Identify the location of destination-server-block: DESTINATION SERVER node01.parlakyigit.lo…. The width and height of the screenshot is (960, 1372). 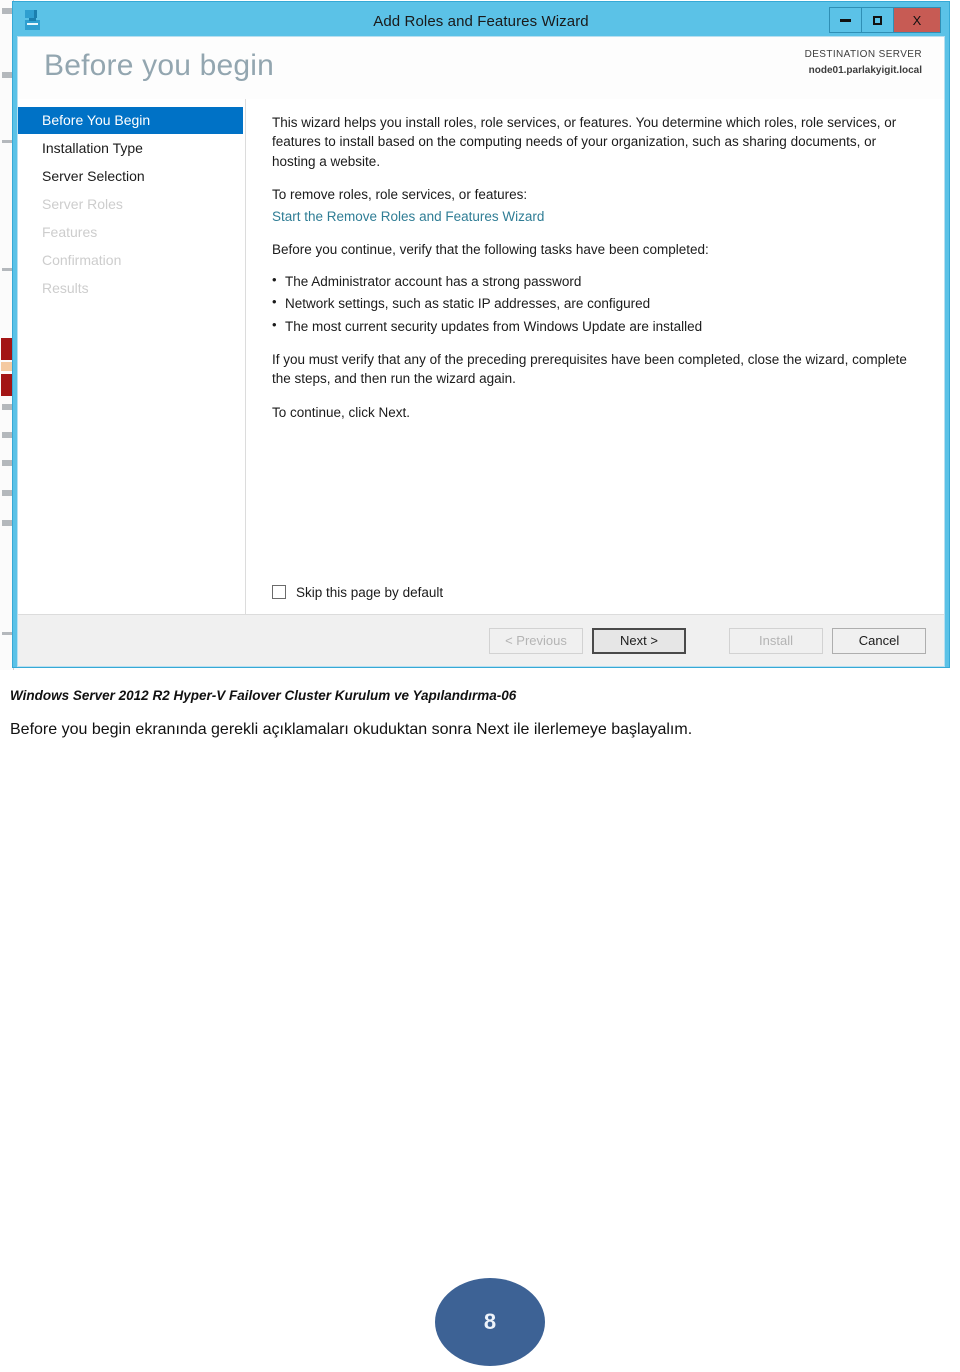
(863, 62).